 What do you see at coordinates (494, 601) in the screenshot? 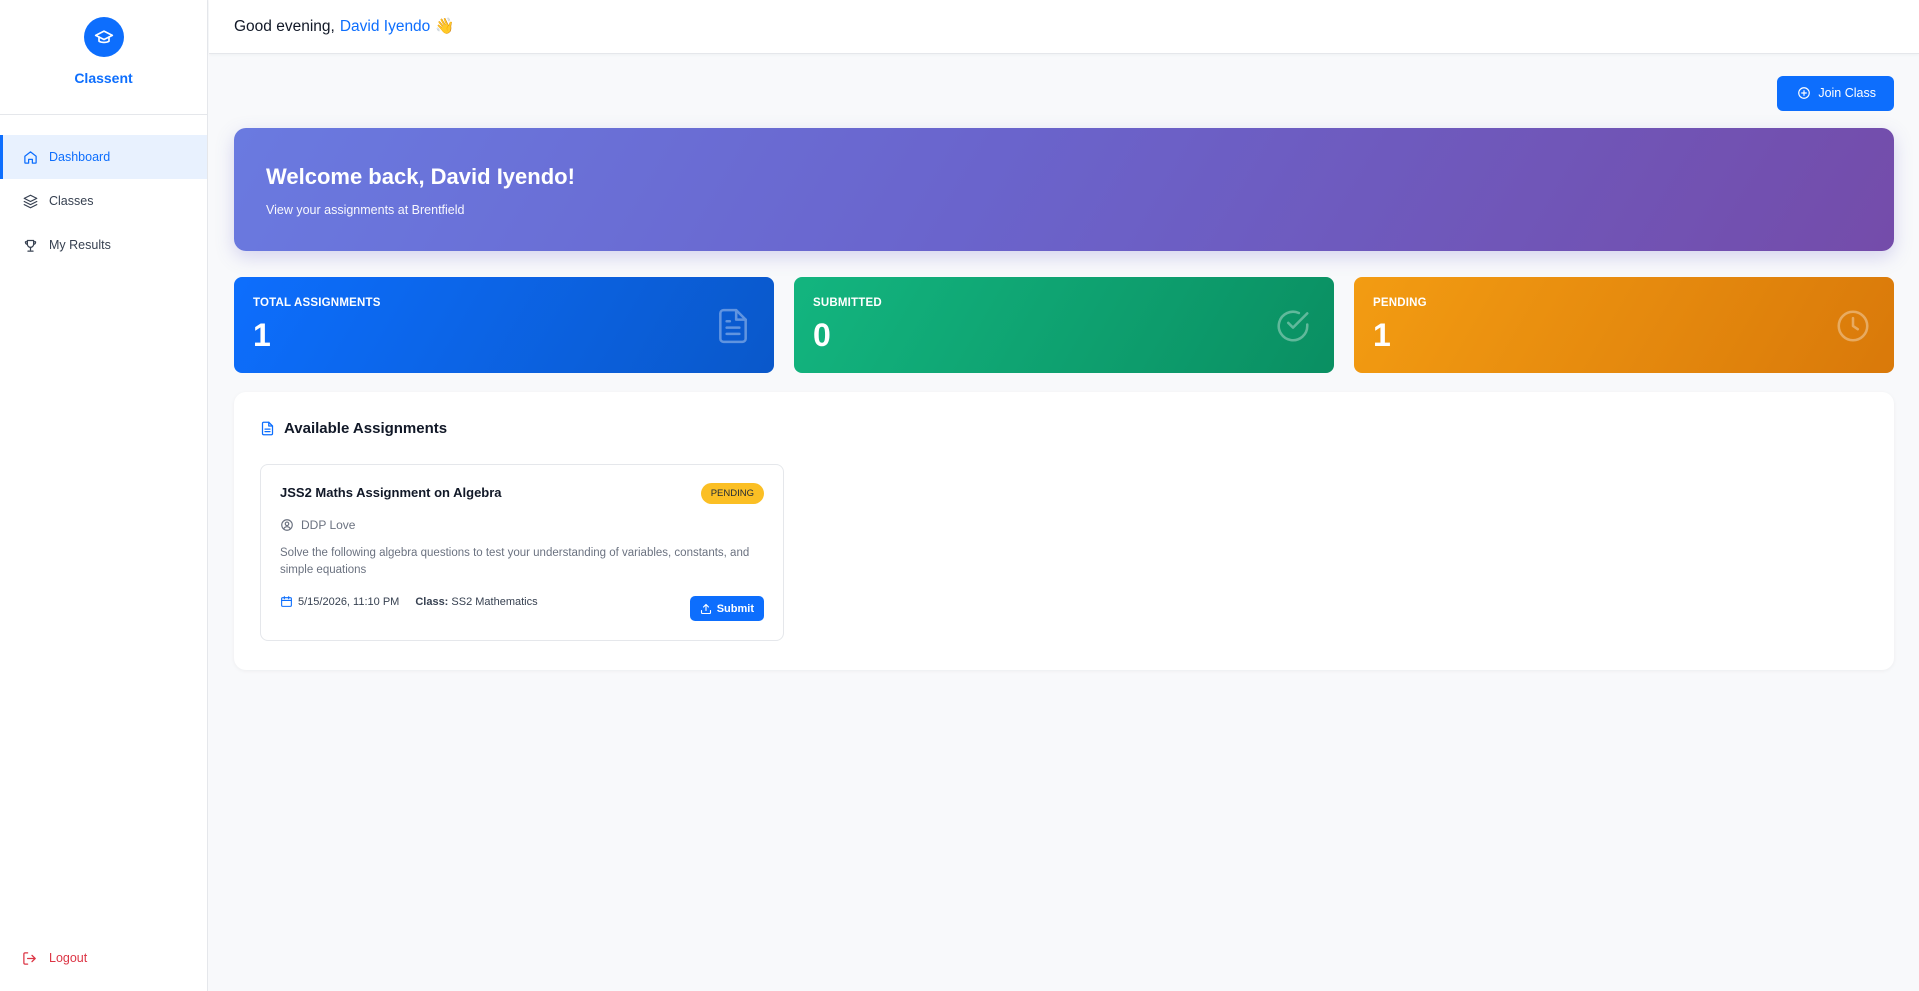
I see `class-name: SS2 Mathematics` at bounding box center [494, 601].